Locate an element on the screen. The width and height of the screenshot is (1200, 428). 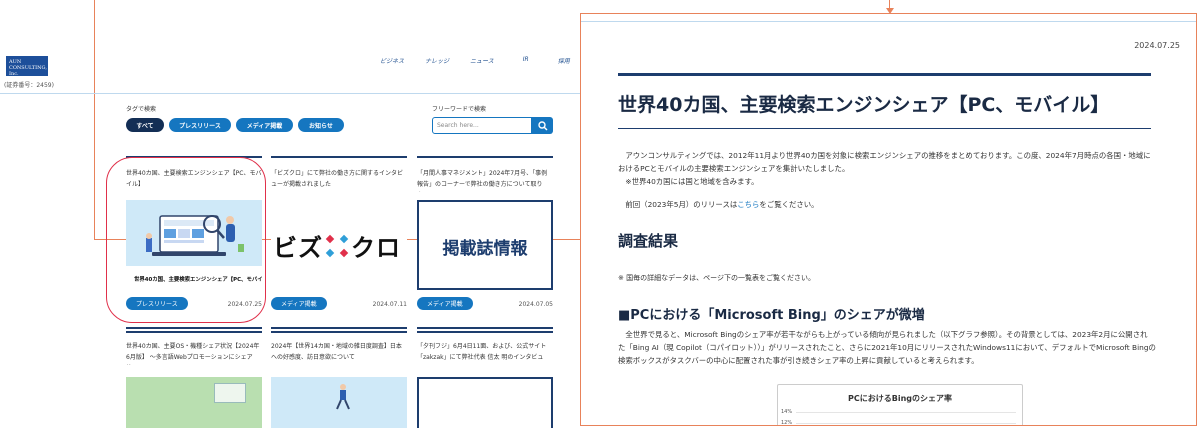
logo-text: AUN CONSULTING, Inc. is located at coordinates (28, 68).